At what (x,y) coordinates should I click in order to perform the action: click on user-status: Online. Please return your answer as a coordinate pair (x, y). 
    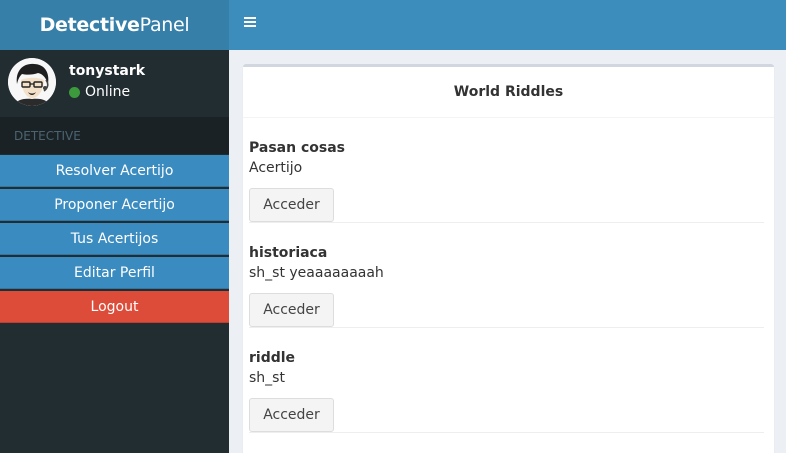
    Looking at the image, I should click on (107, 92).